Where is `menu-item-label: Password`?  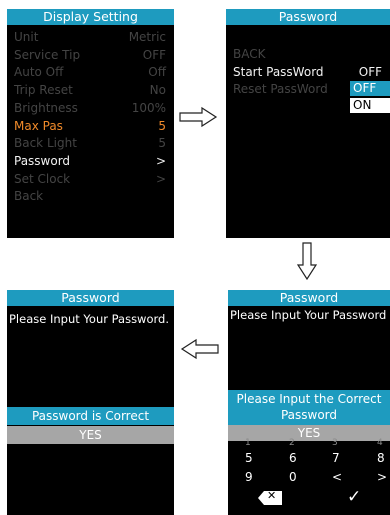
menu-item-label: Password is located at coordinates (42, 160).